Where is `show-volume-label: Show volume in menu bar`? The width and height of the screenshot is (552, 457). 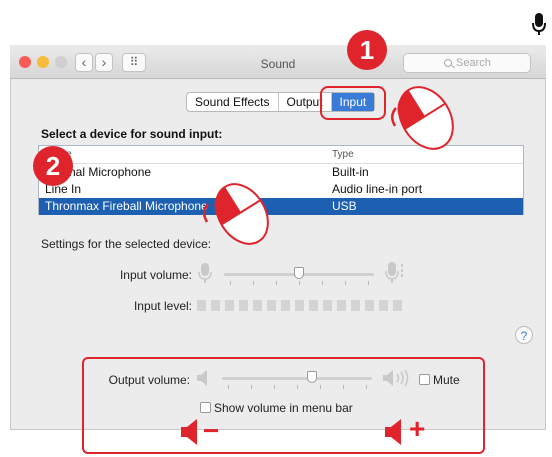 show-volume-label: Show volume in menu bar is located at coordinates (283, 408).